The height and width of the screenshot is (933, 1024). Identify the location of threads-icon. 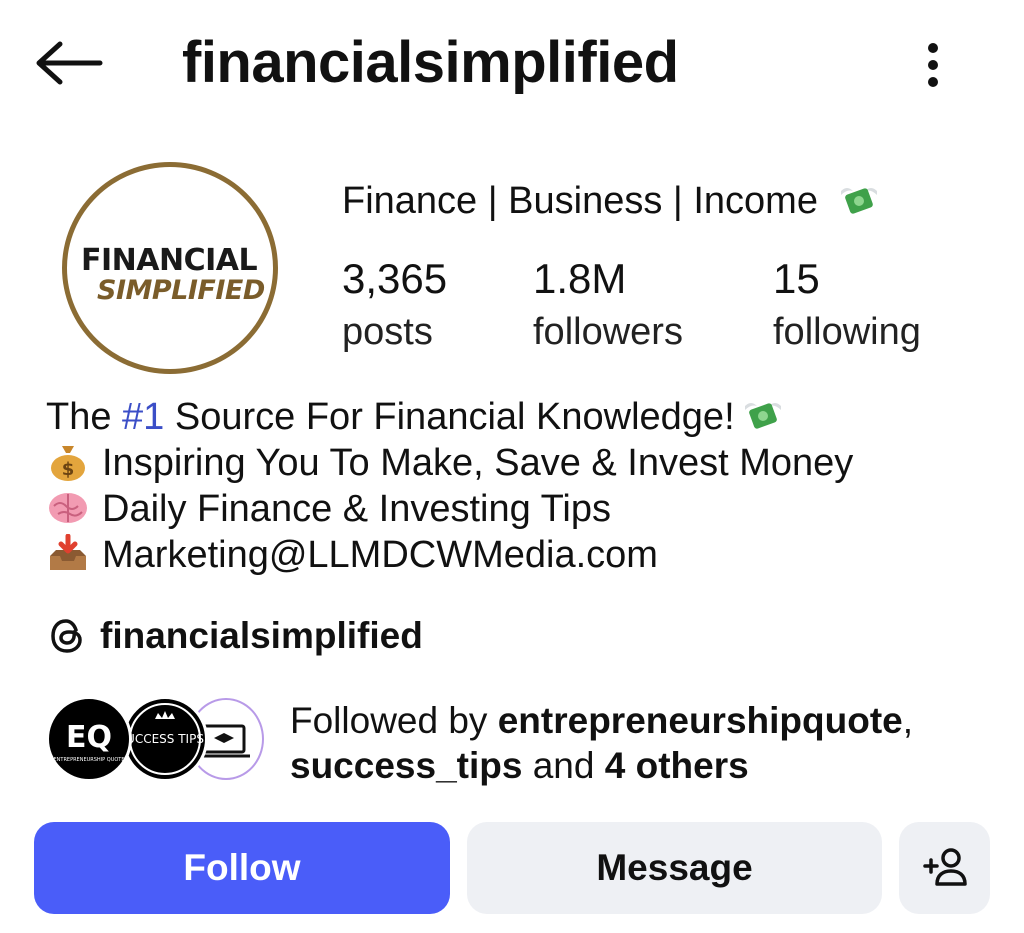
(66, 636).